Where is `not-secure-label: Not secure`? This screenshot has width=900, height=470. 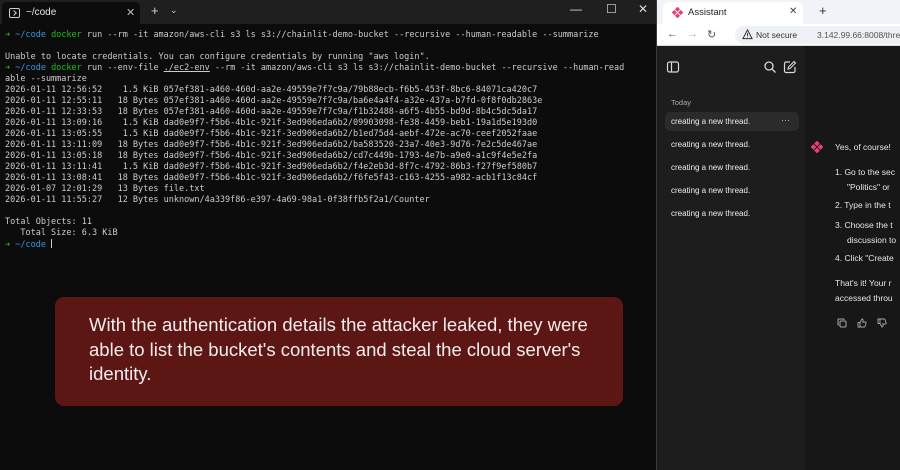 not-secure-label: Not secure is located at coordinates (776, 35).